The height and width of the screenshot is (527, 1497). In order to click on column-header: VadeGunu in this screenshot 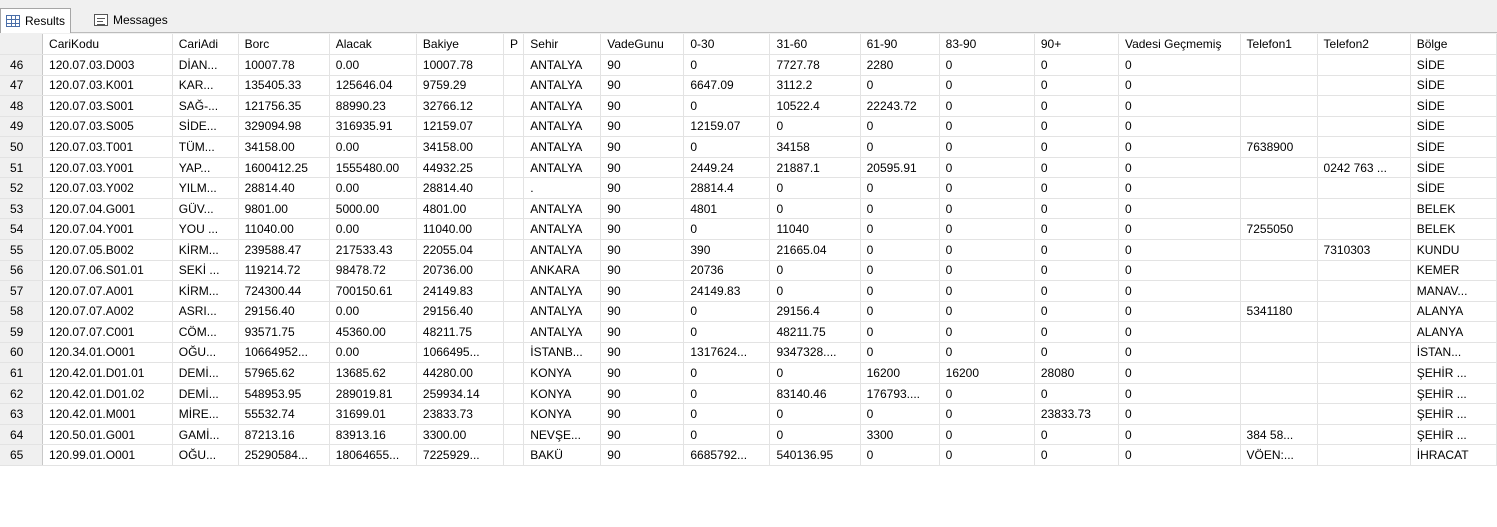, I will do `click(642, 45)`.